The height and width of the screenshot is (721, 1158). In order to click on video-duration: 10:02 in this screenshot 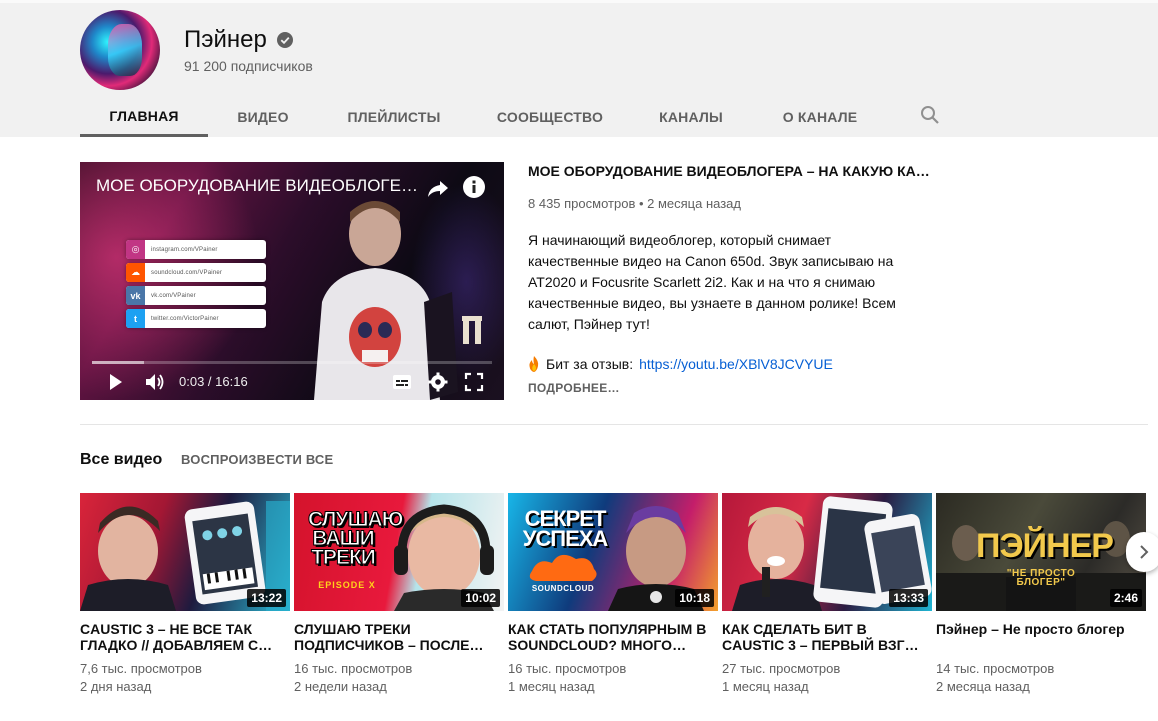, I will do `click(480, 598)`.